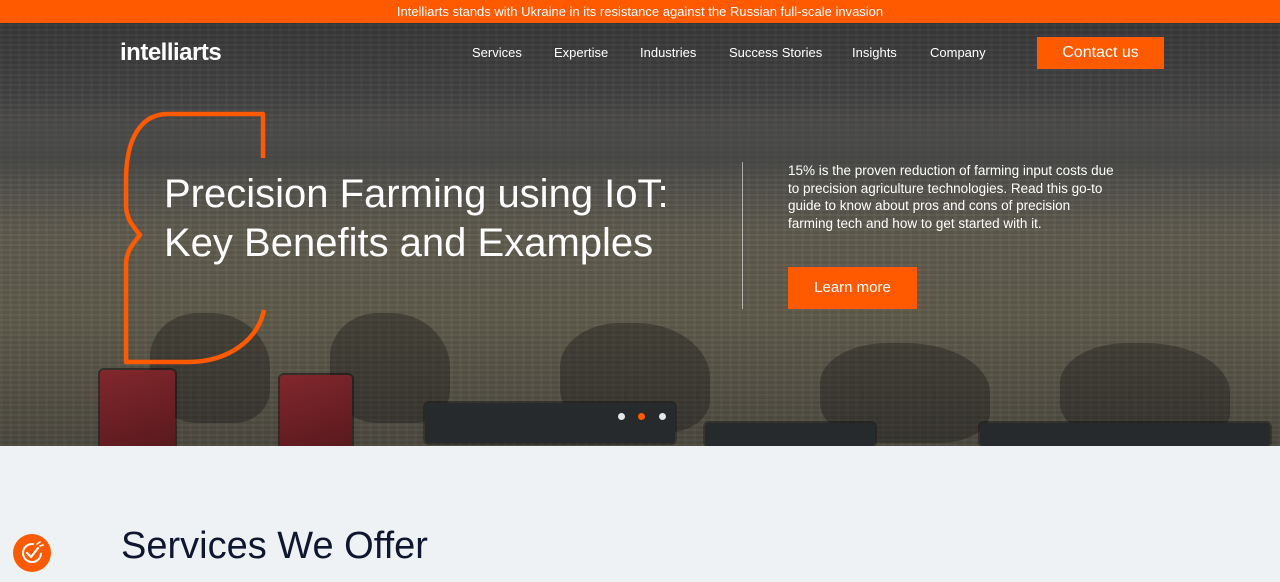  I want to click on floating-widget-button, so click(32, 553).